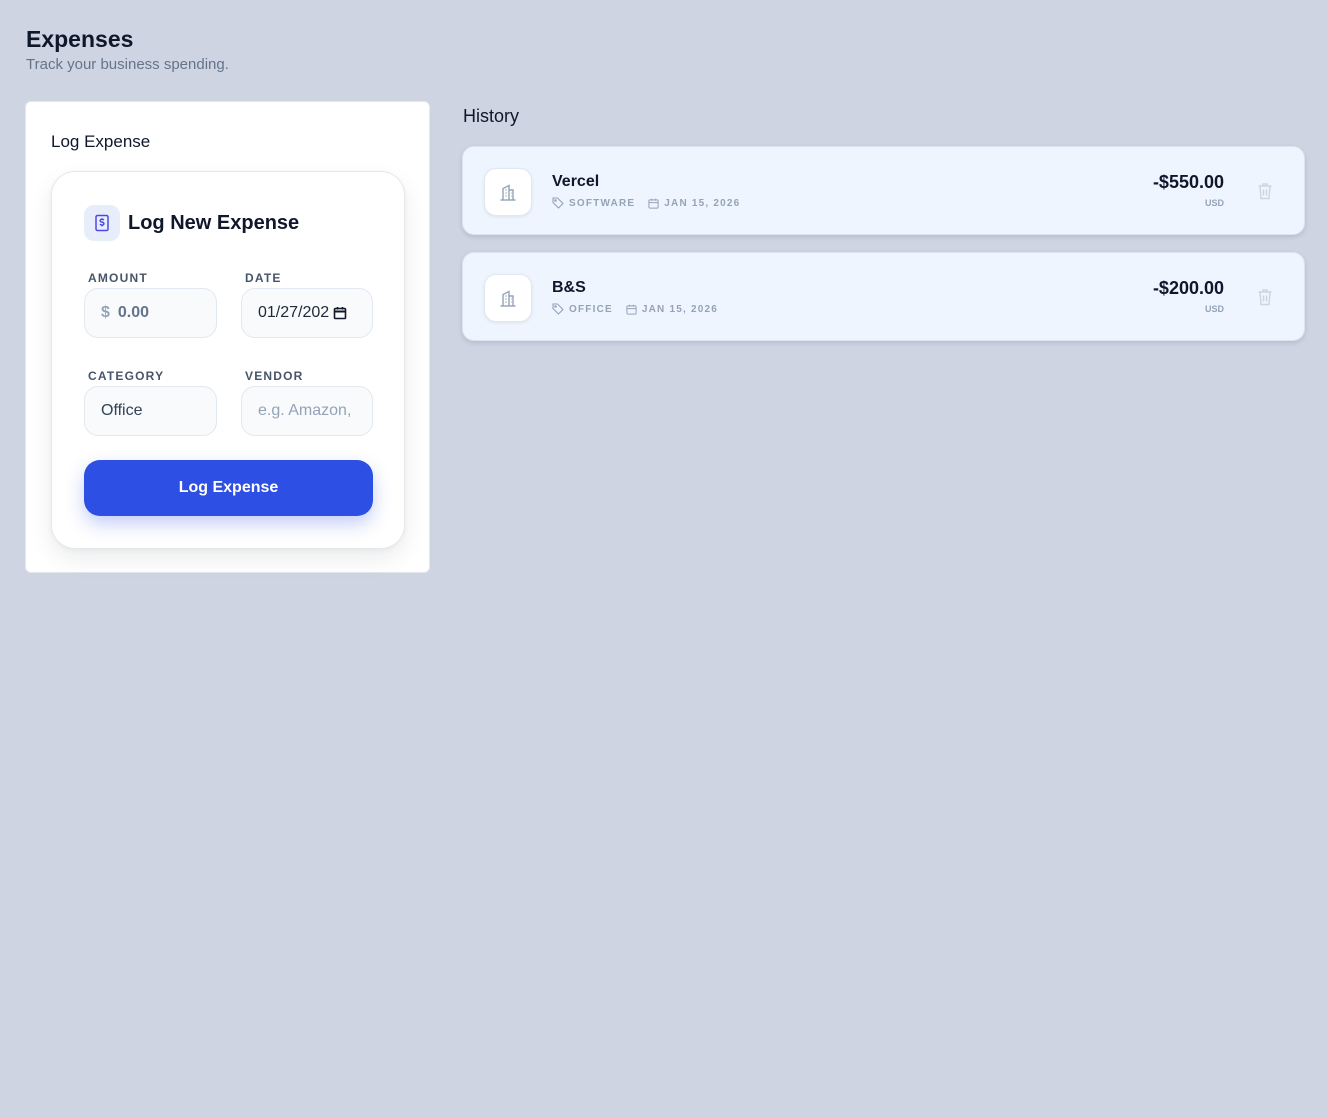 The height and width of the screenshot is (1118, 1327). I want to click on panel-title: Log Expense, so click(101, 141).